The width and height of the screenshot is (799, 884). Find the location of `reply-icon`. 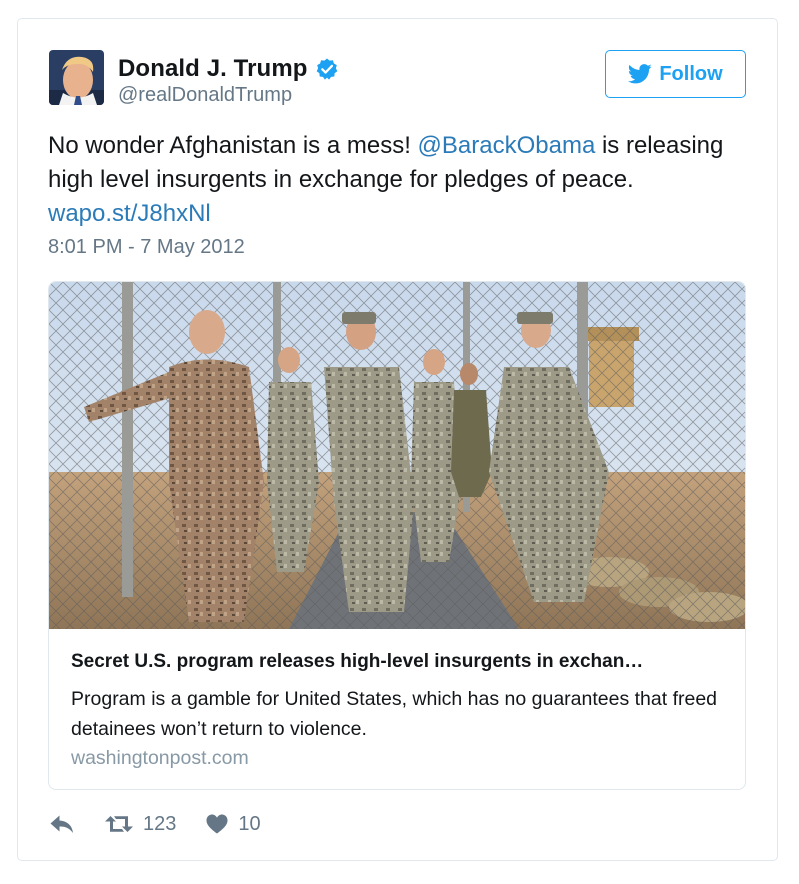

reply-icon is located at coordinates (61, 824).